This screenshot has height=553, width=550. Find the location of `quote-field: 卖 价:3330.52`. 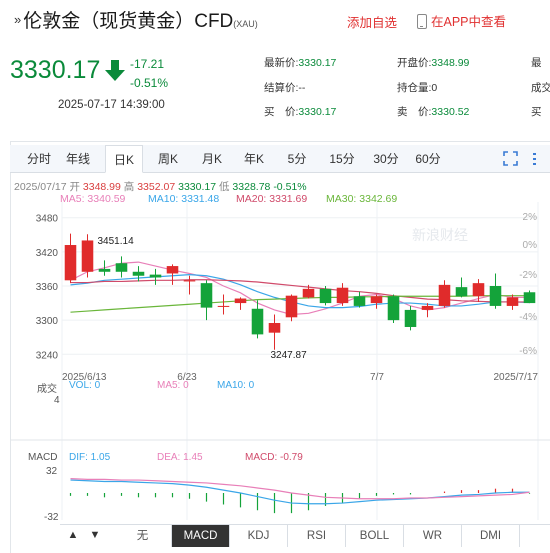

quote-field: 卖 价:3330.52 is located at coordinates (433, 112).